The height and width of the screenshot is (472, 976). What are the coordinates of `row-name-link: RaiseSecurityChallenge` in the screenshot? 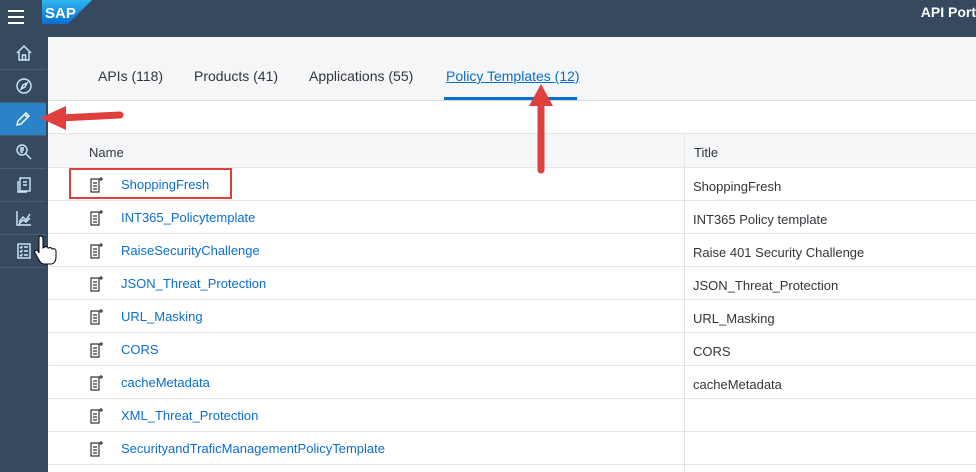 It's located at (190, 250).